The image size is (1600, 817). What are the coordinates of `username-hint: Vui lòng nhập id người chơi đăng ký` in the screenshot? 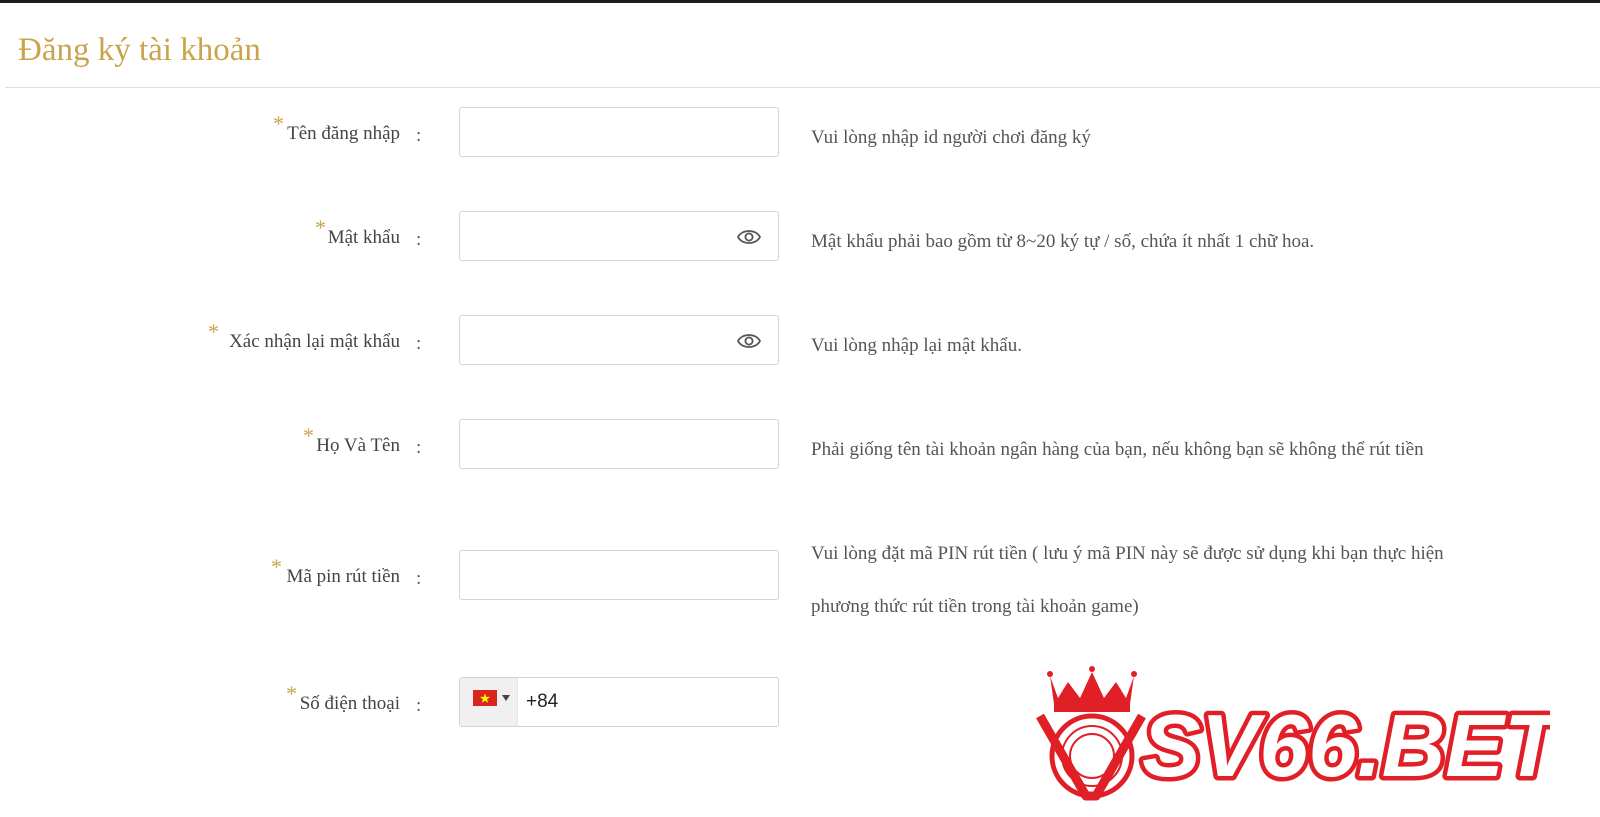 It's located at (951, 137).